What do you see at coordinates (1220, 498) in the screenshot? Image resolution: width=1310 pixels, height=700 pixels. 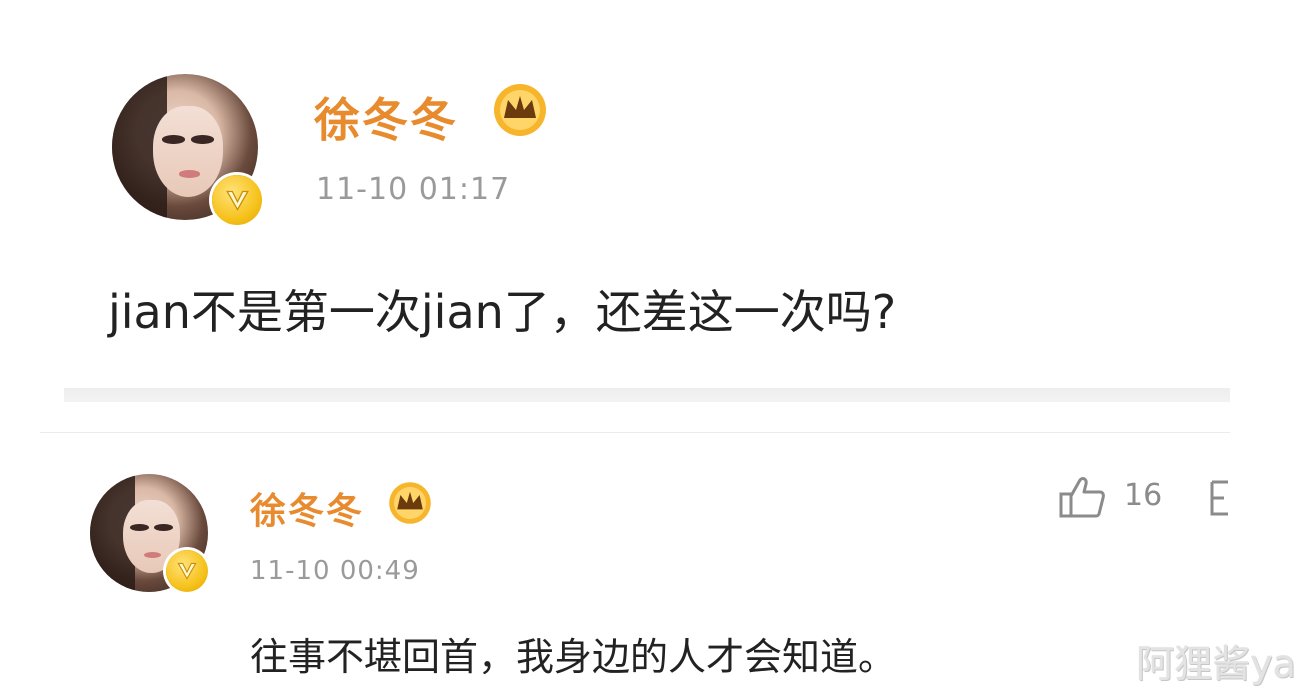 I see `reply-icon` at bounding box center [1220, 498].